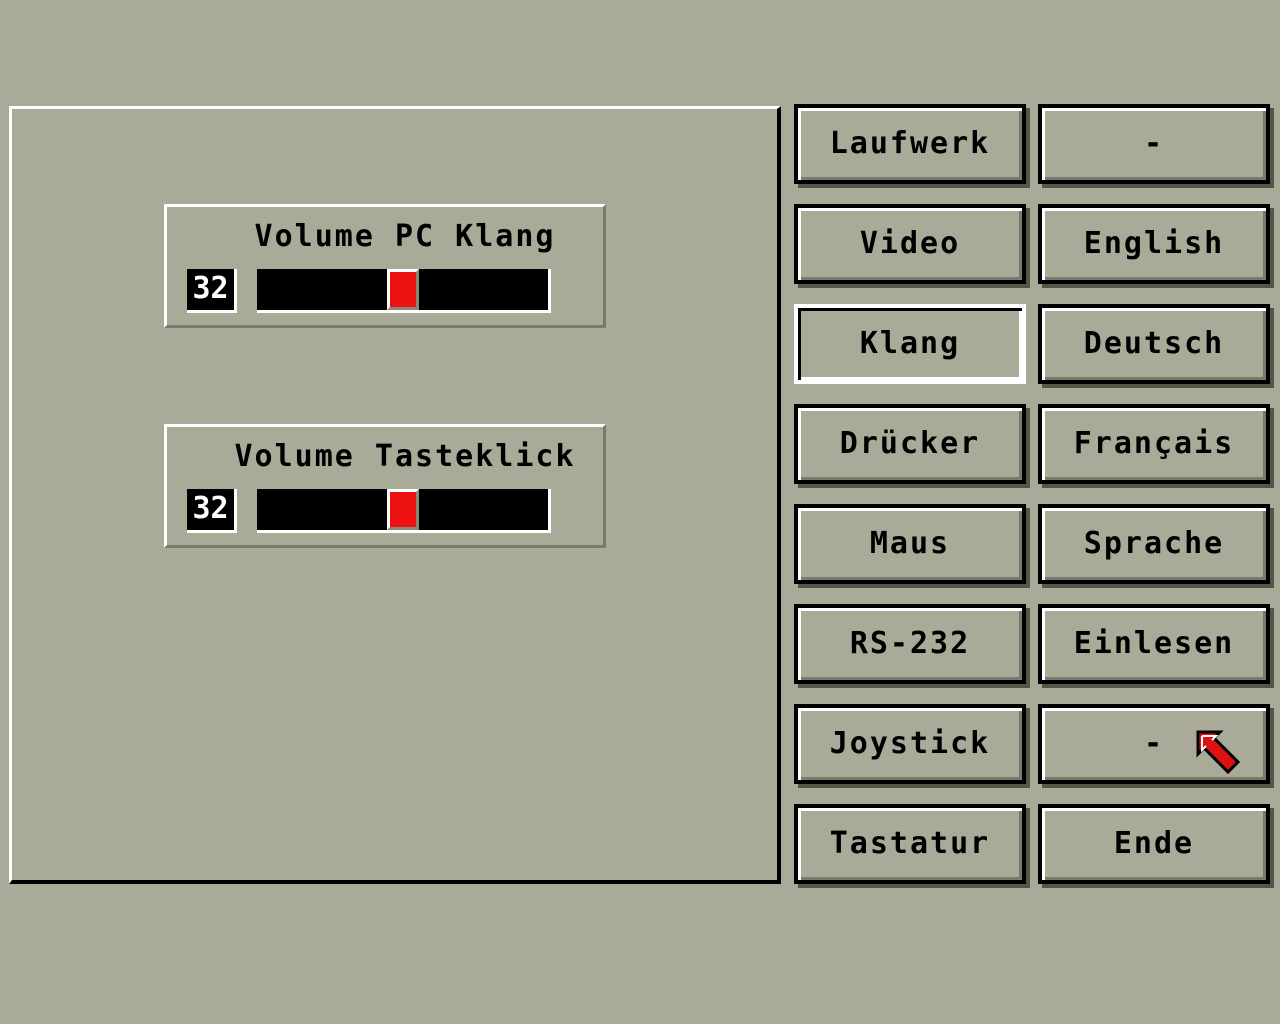  Describe the element at coordinates (1154, 844) in the screenshot. I see `end-button: Ende` at that location.